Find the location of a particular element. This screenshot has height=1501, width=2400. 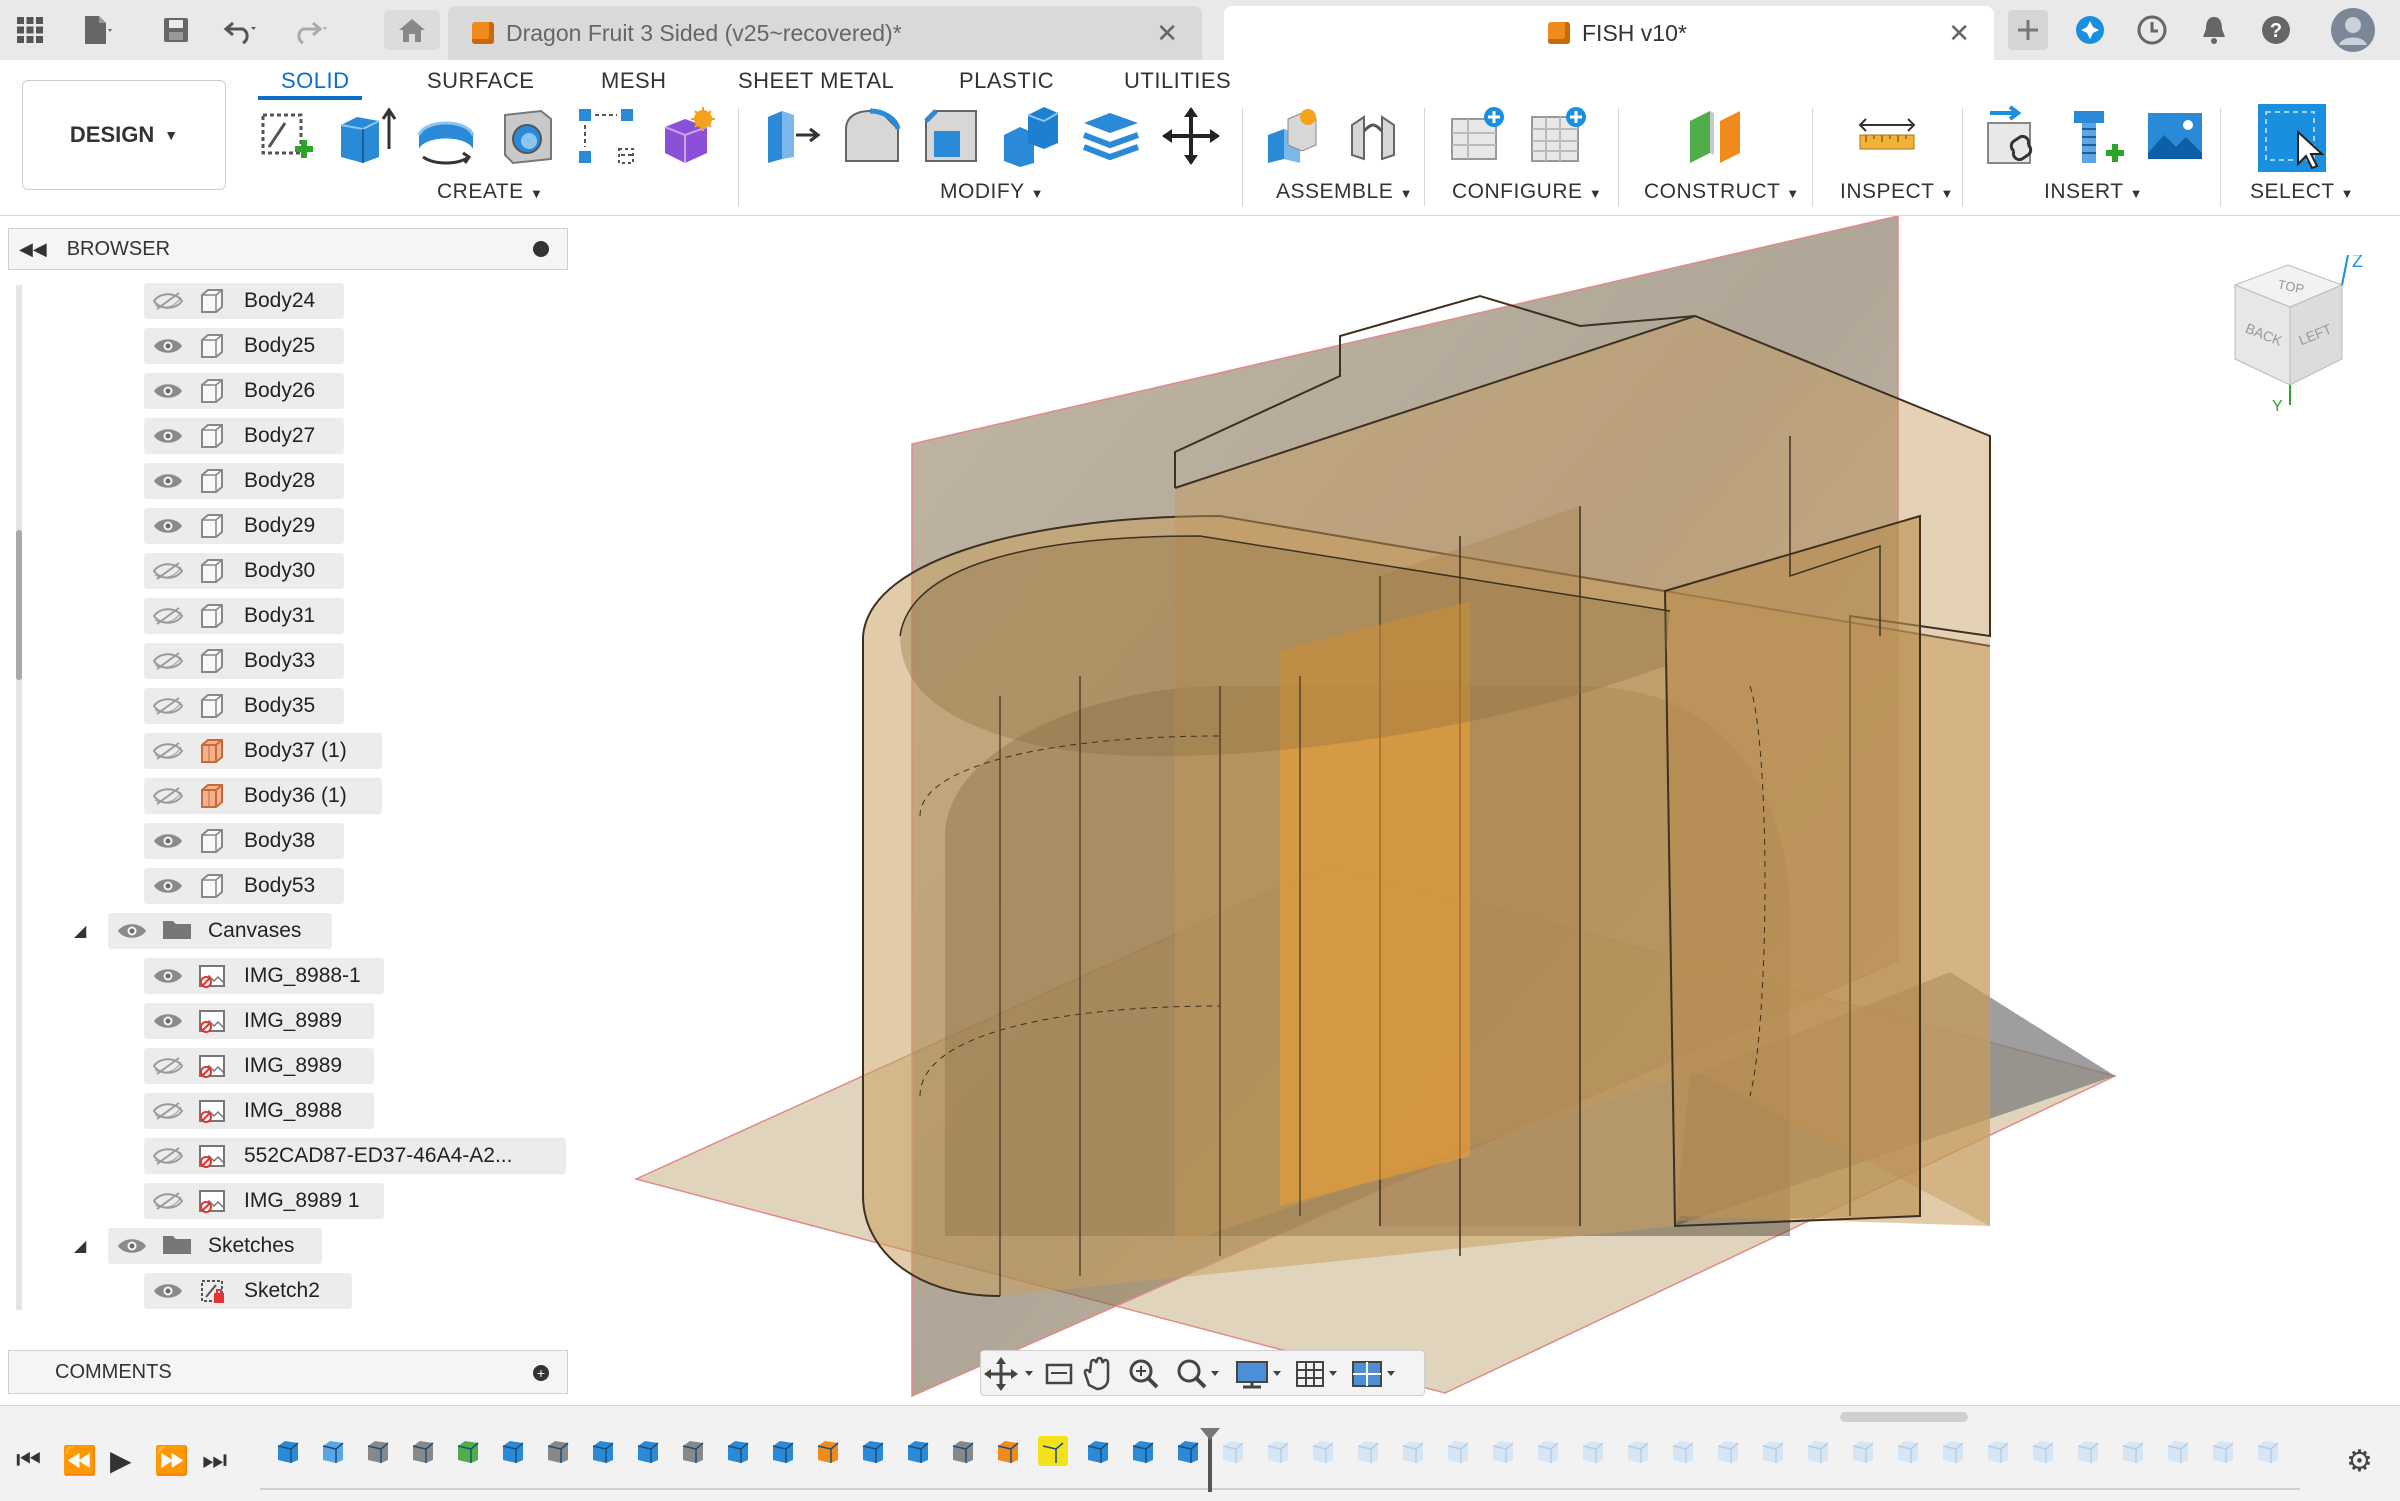

extensions-icon is located at coordinates (2090, 30).